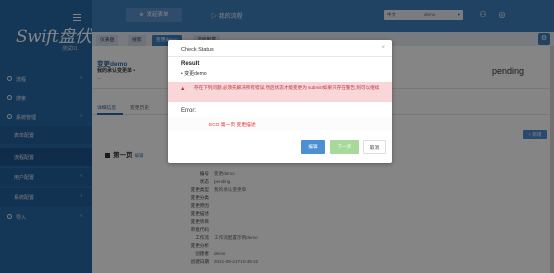 The height and width of the screenshot is (273, 554). I want to click on error-heading: Error:, so click(188, 111).